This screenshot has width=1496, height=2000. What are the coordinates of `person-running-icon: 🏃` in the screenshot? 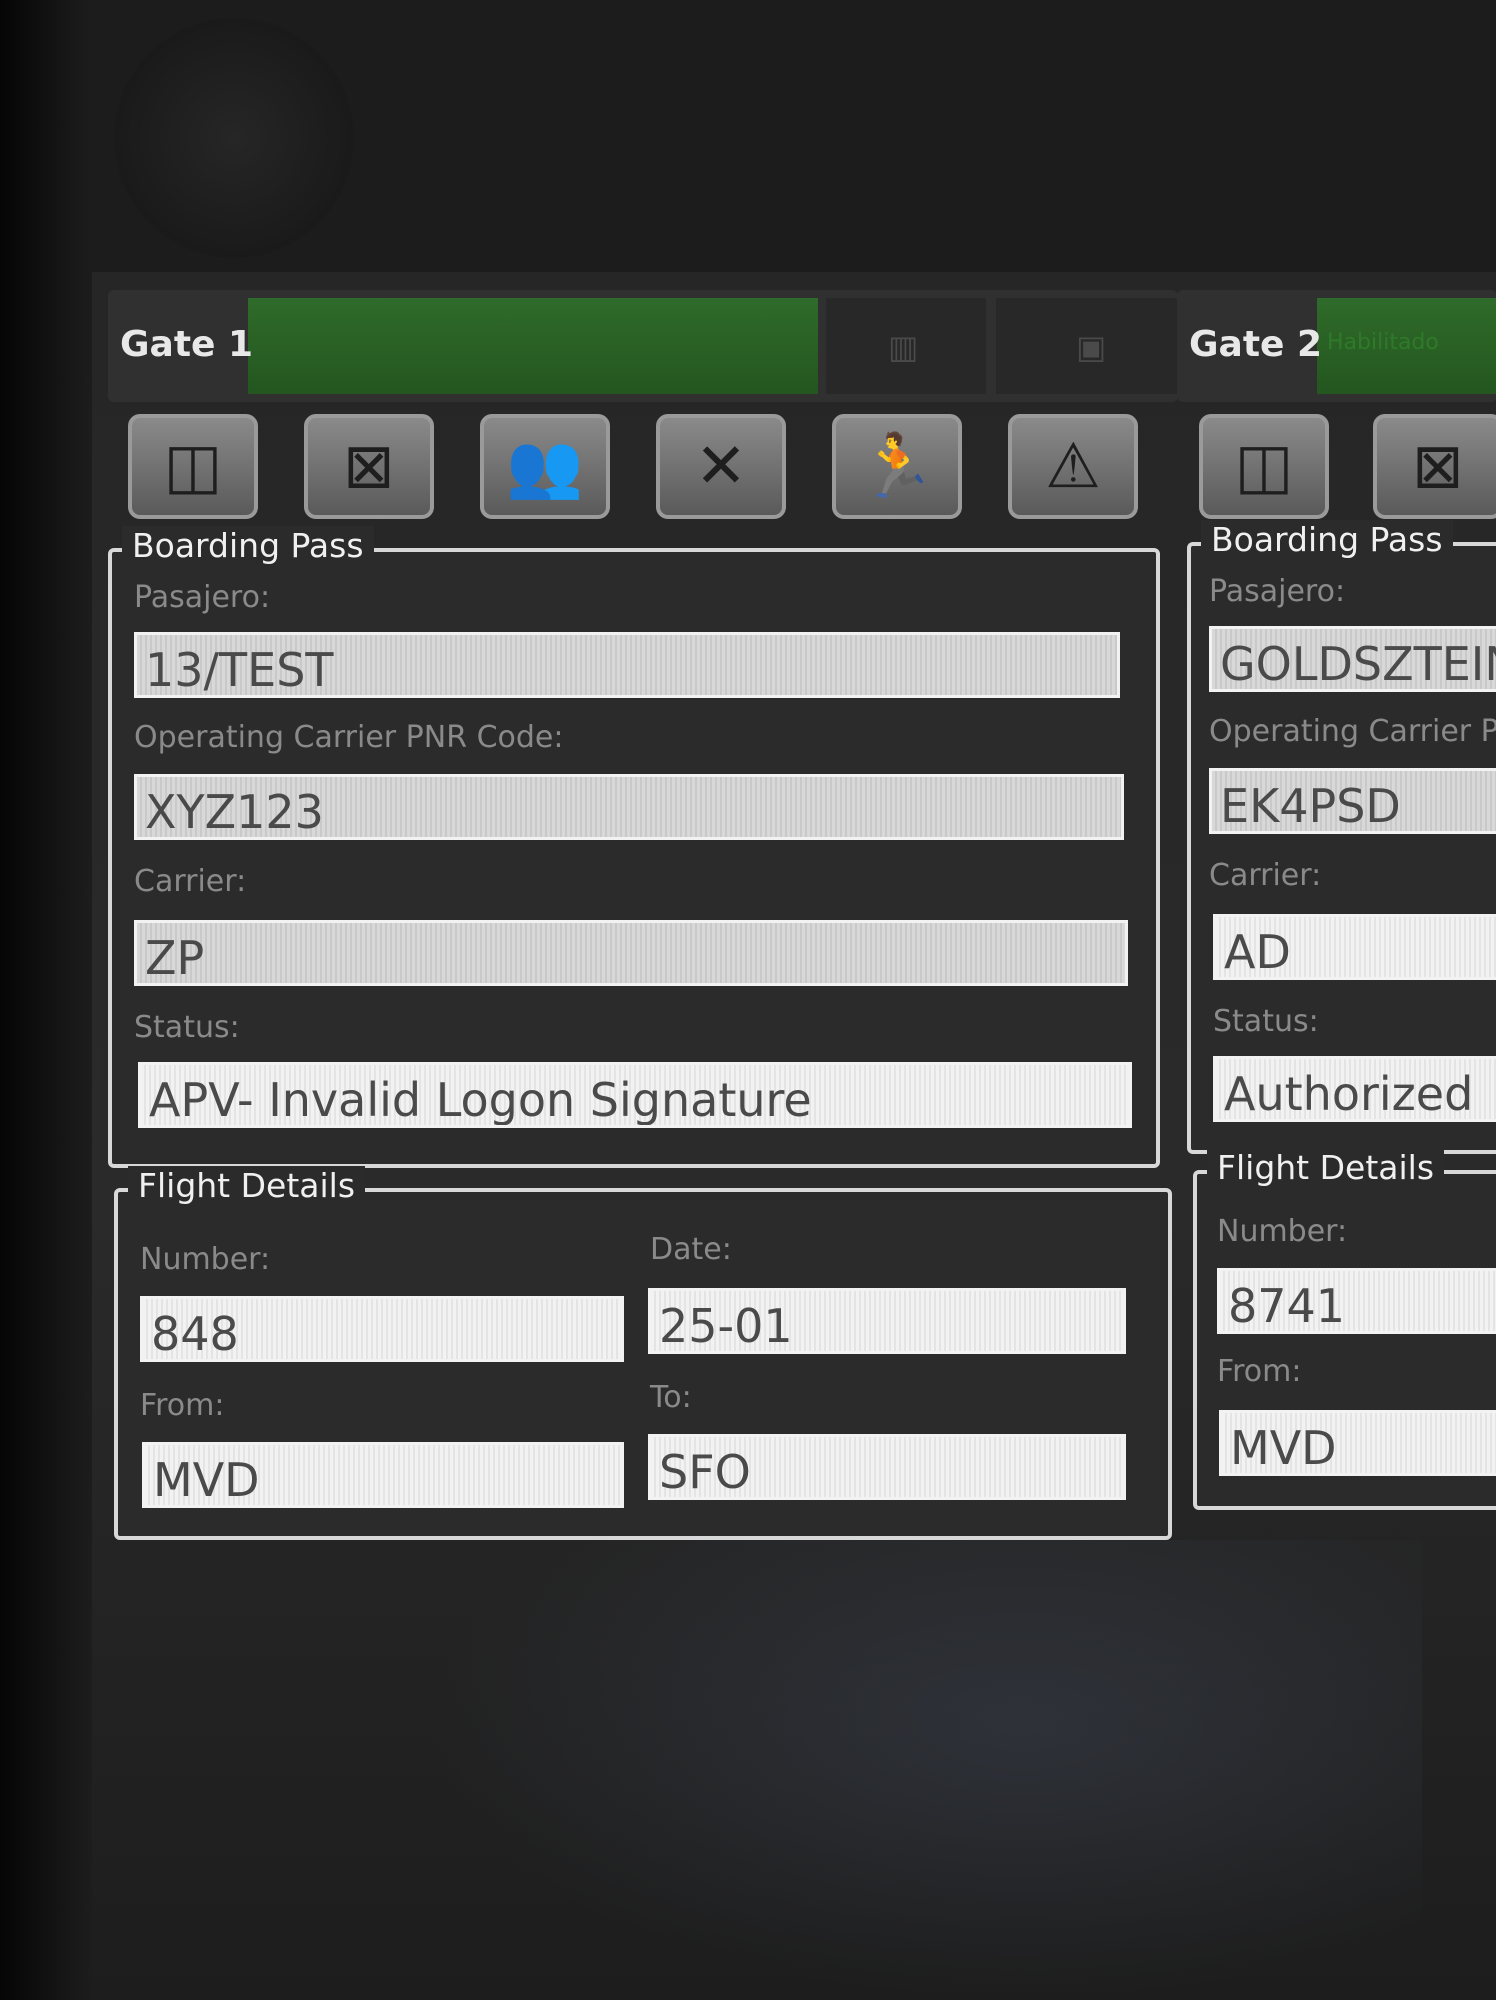 It's located at (897, 466).